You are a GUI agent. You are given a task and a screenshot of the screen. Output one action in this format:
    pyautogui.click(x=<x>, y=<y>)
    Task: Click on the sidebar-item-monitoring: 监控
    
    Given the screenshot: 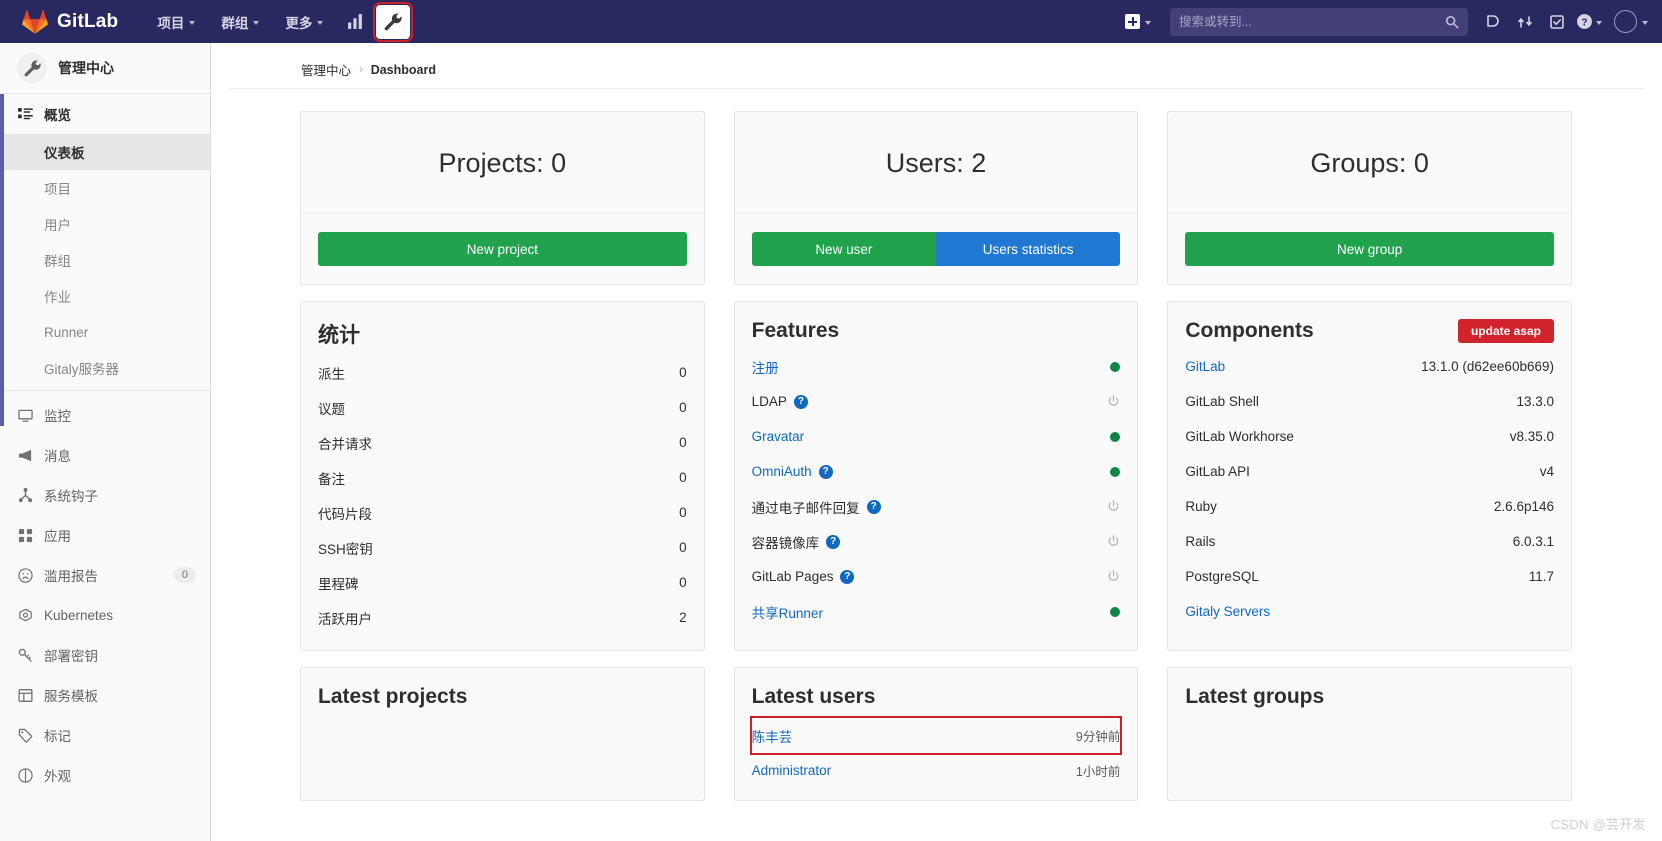 What is the action you would take?
    pyautogui.click(x=105, y=415)
    